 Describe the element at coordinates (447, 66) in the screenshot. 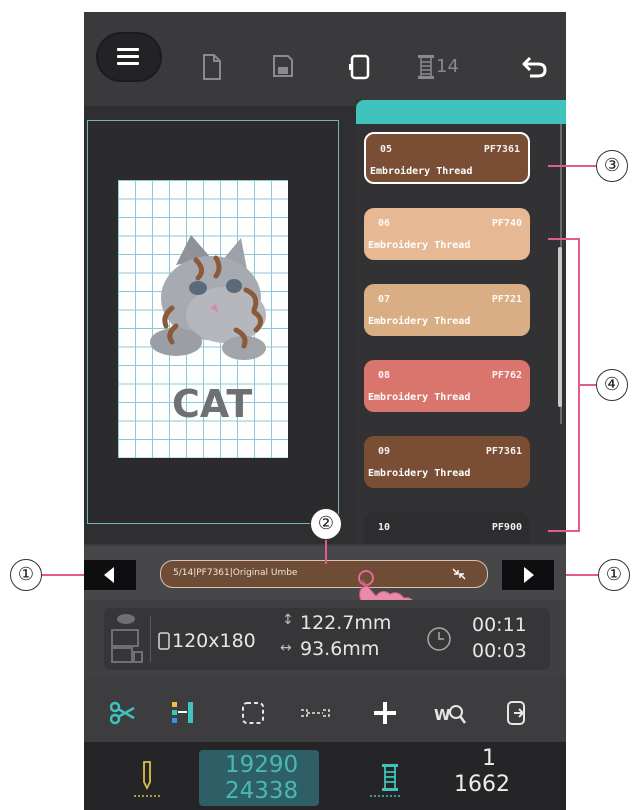

I see `thread-count-label: 14` at that location.